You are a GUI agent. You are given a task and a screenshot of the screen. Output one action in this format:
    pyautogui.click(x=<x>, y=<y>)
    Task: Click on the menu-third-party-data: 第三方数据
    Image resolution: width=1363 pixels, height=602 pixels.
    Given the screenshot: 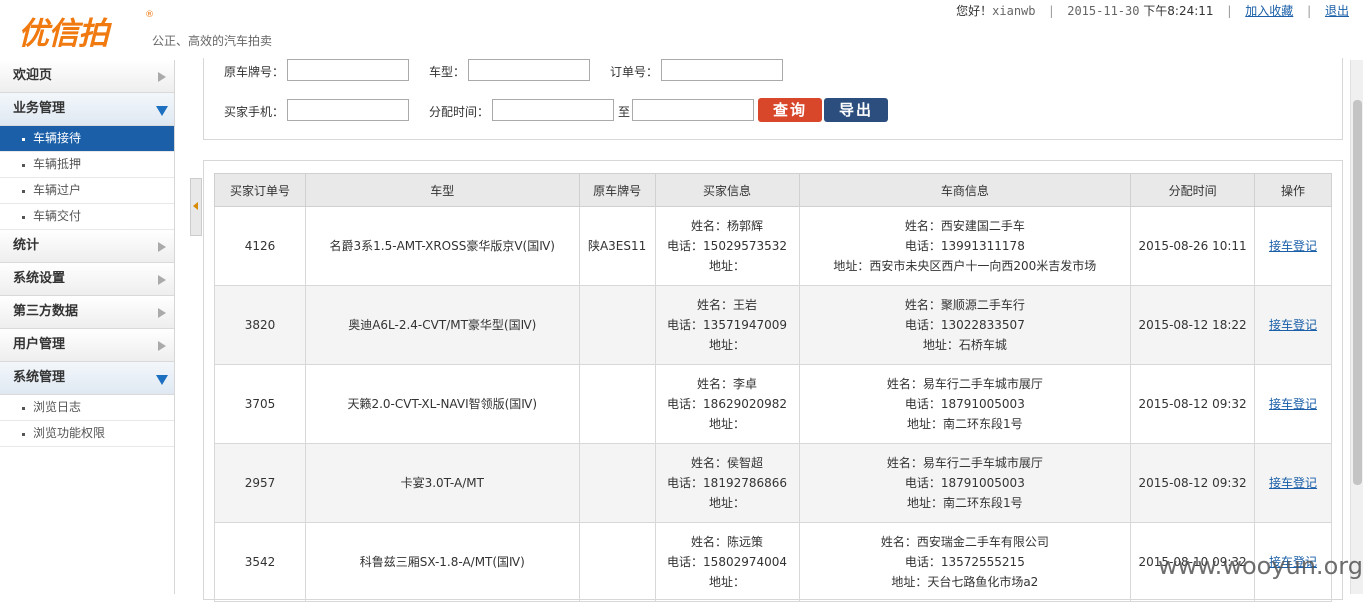 What is the action you would take?
    pyautogui.click(x=87, y=312)
    